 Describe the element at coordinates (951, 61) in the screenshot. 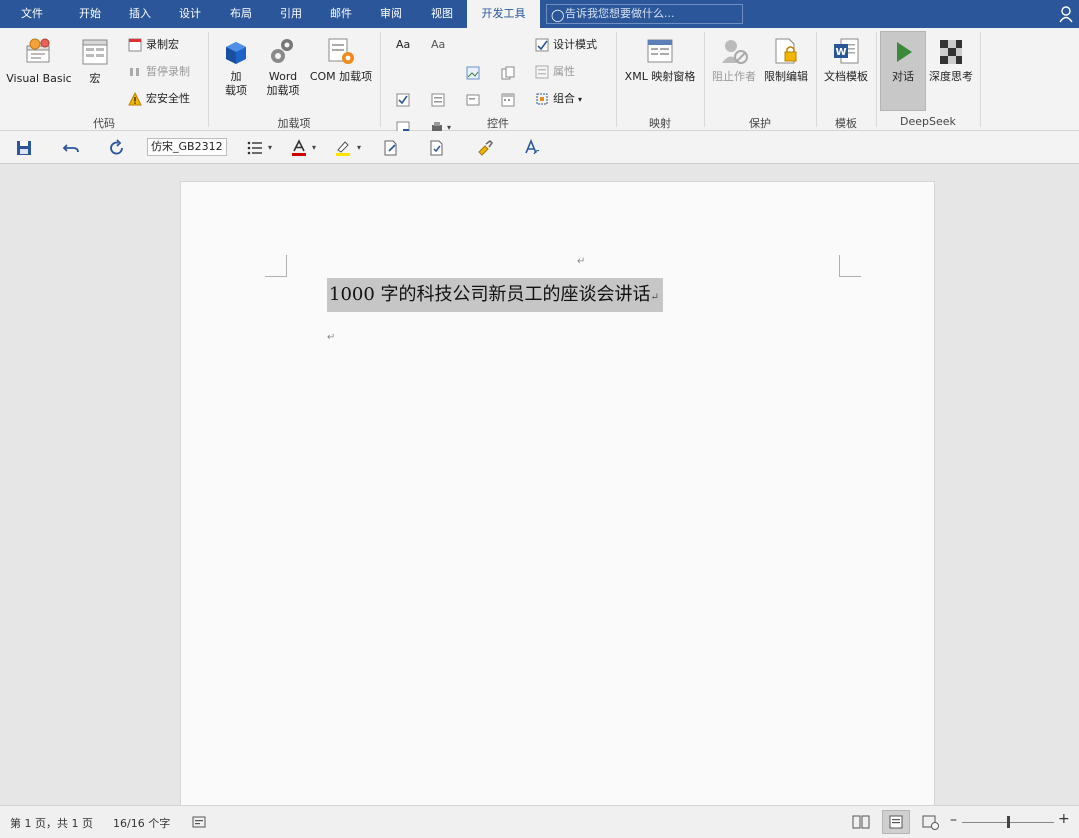

I see `deep-think-button: 深度思考` at that location.